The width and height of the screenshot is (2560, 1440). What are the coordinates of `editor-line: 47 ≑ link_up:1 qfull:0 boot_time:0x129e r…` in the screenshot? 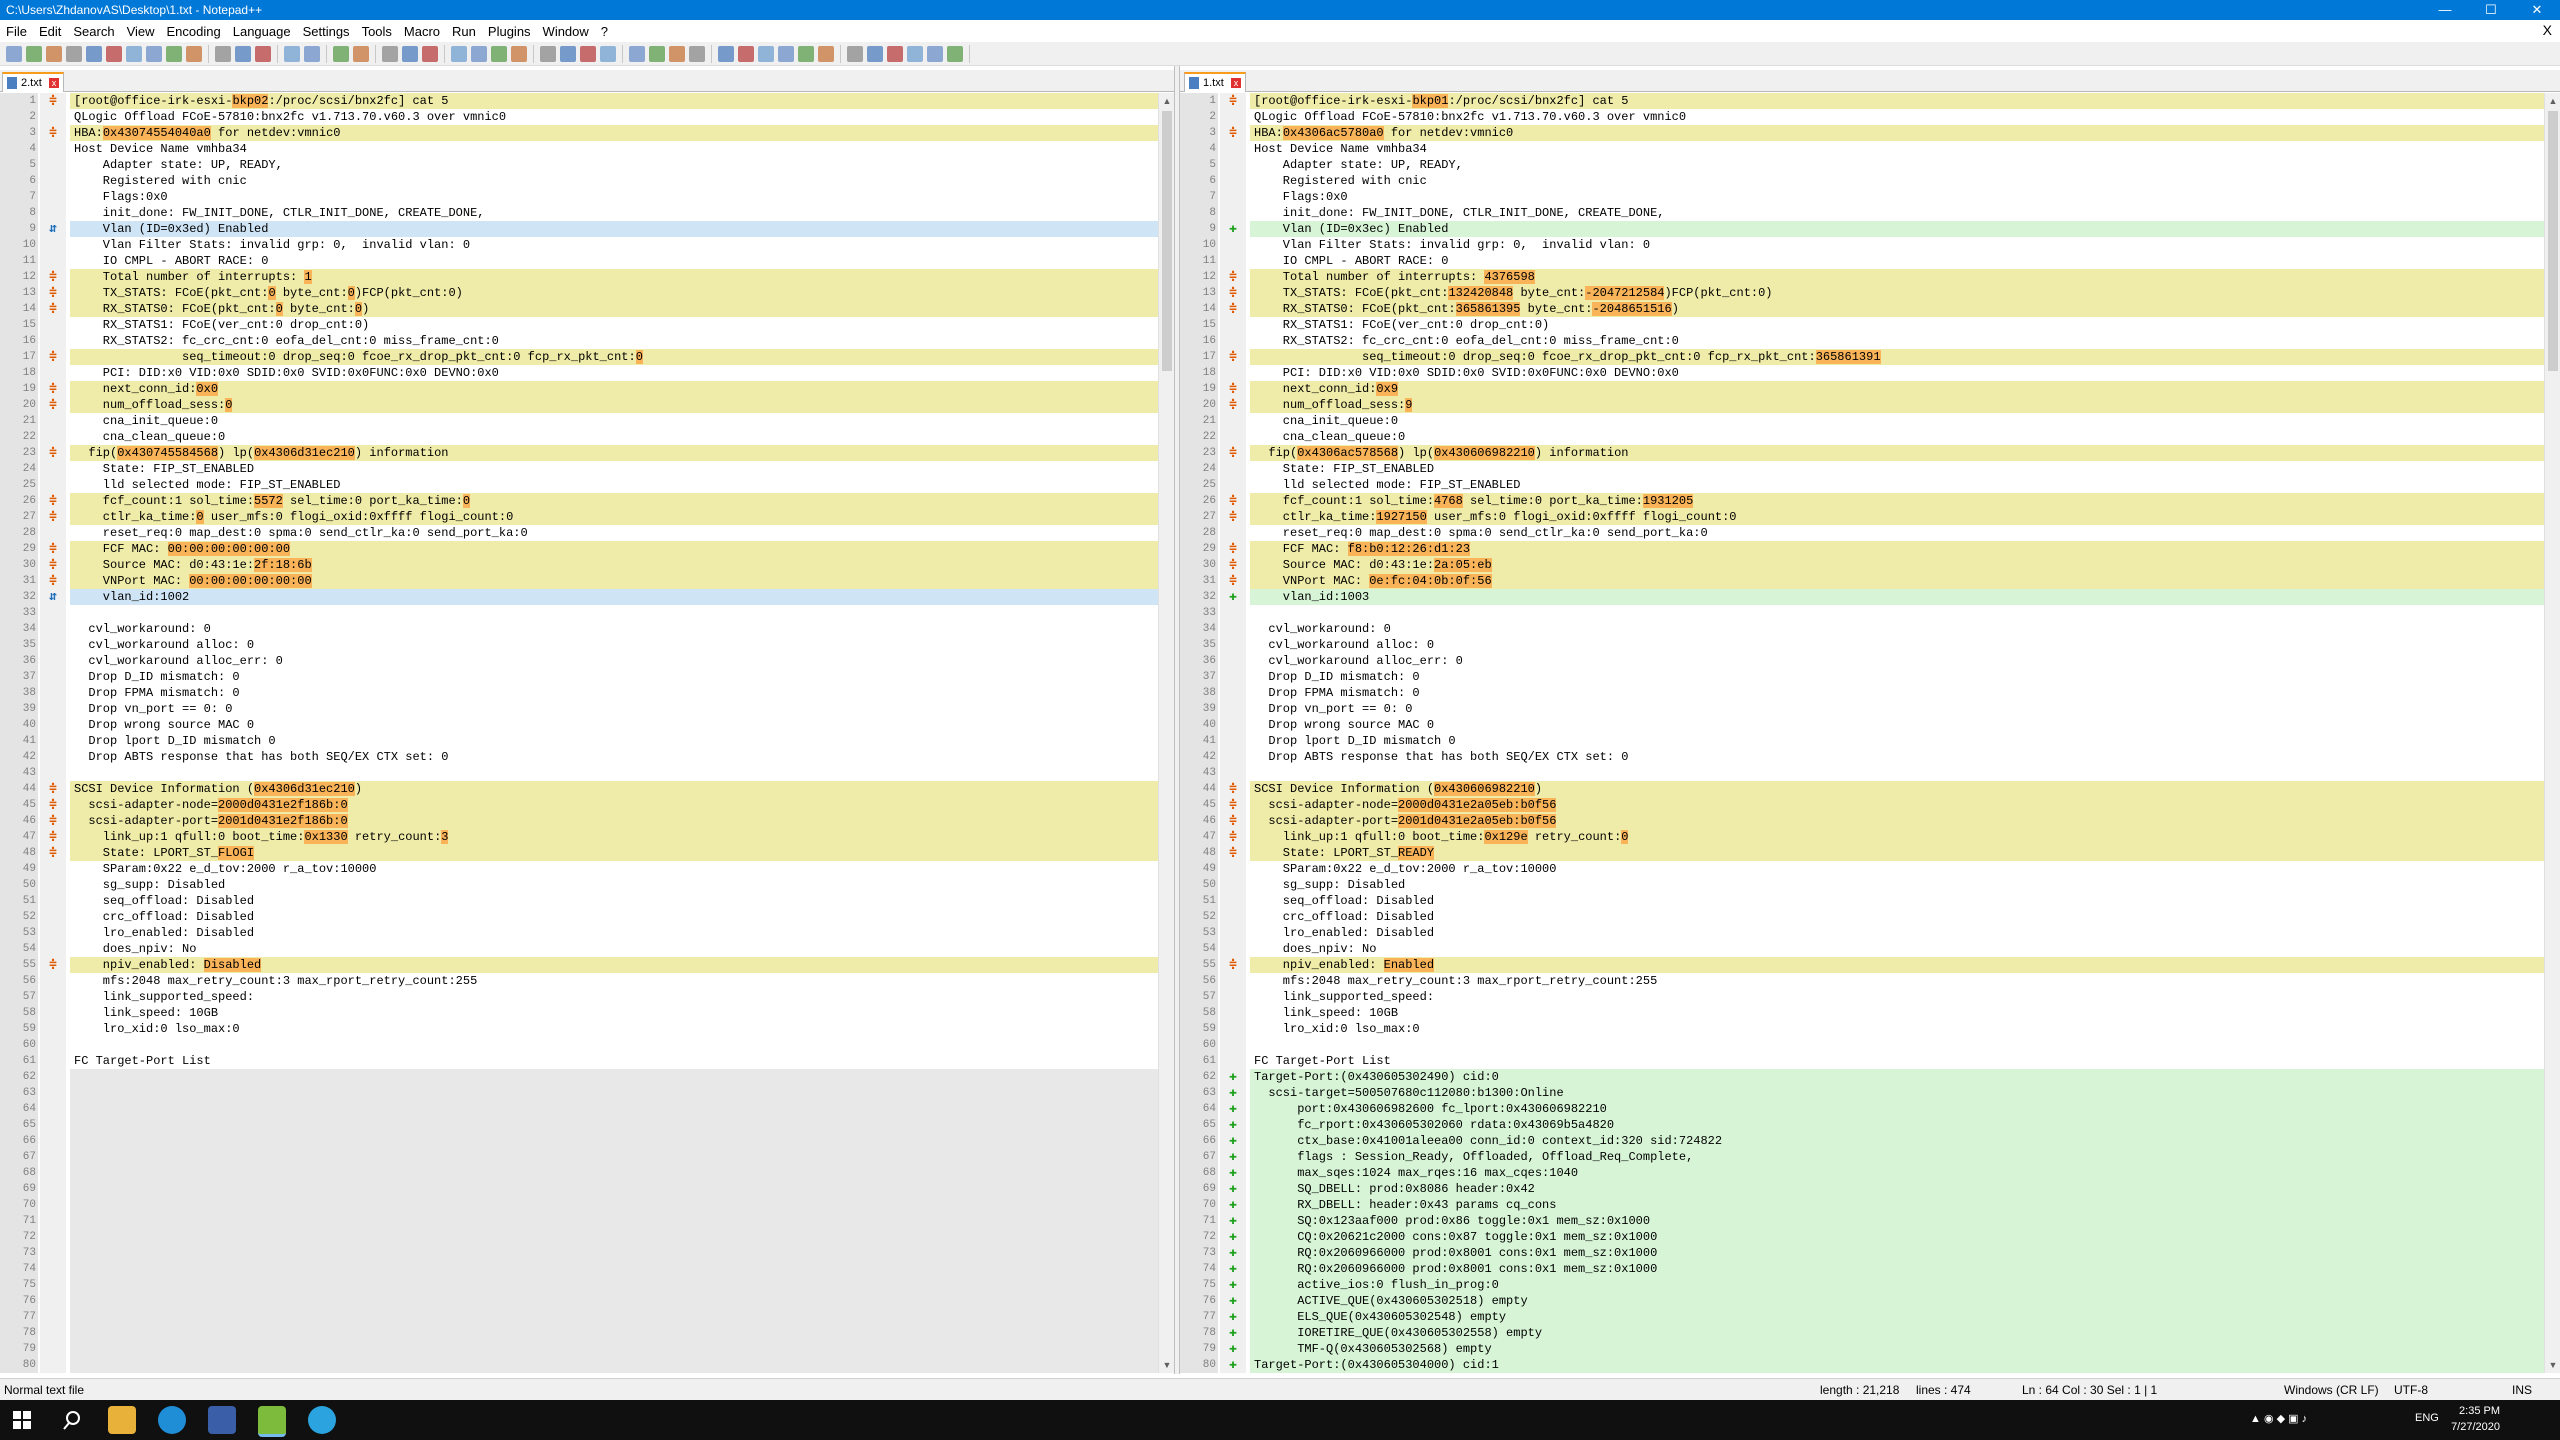 It's located at (1862, 837).